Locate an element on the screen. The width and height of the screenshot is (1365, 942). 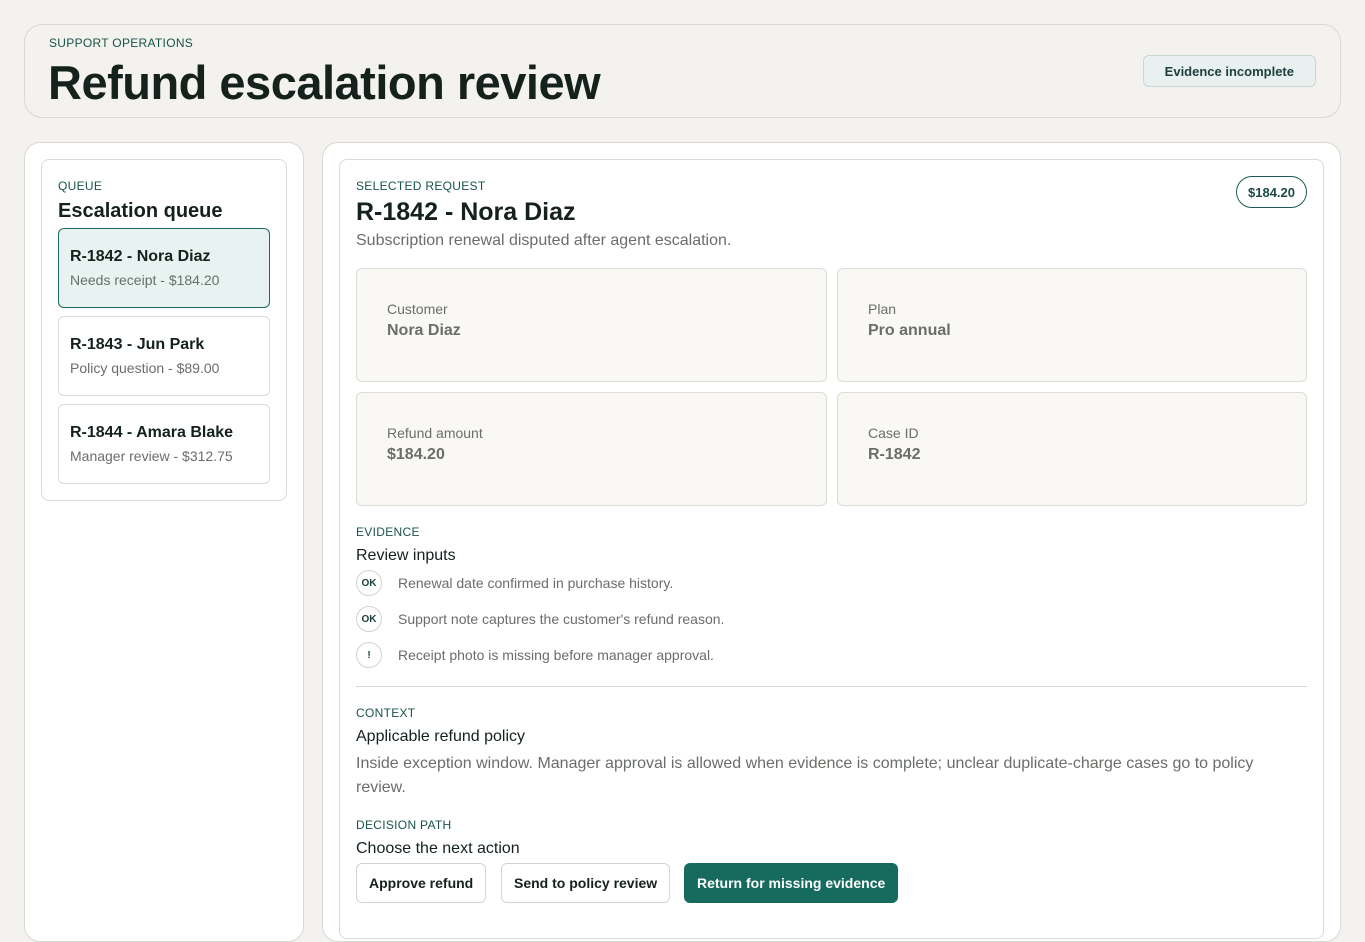
warning-badge: ! is located at coordinates (369, 655).